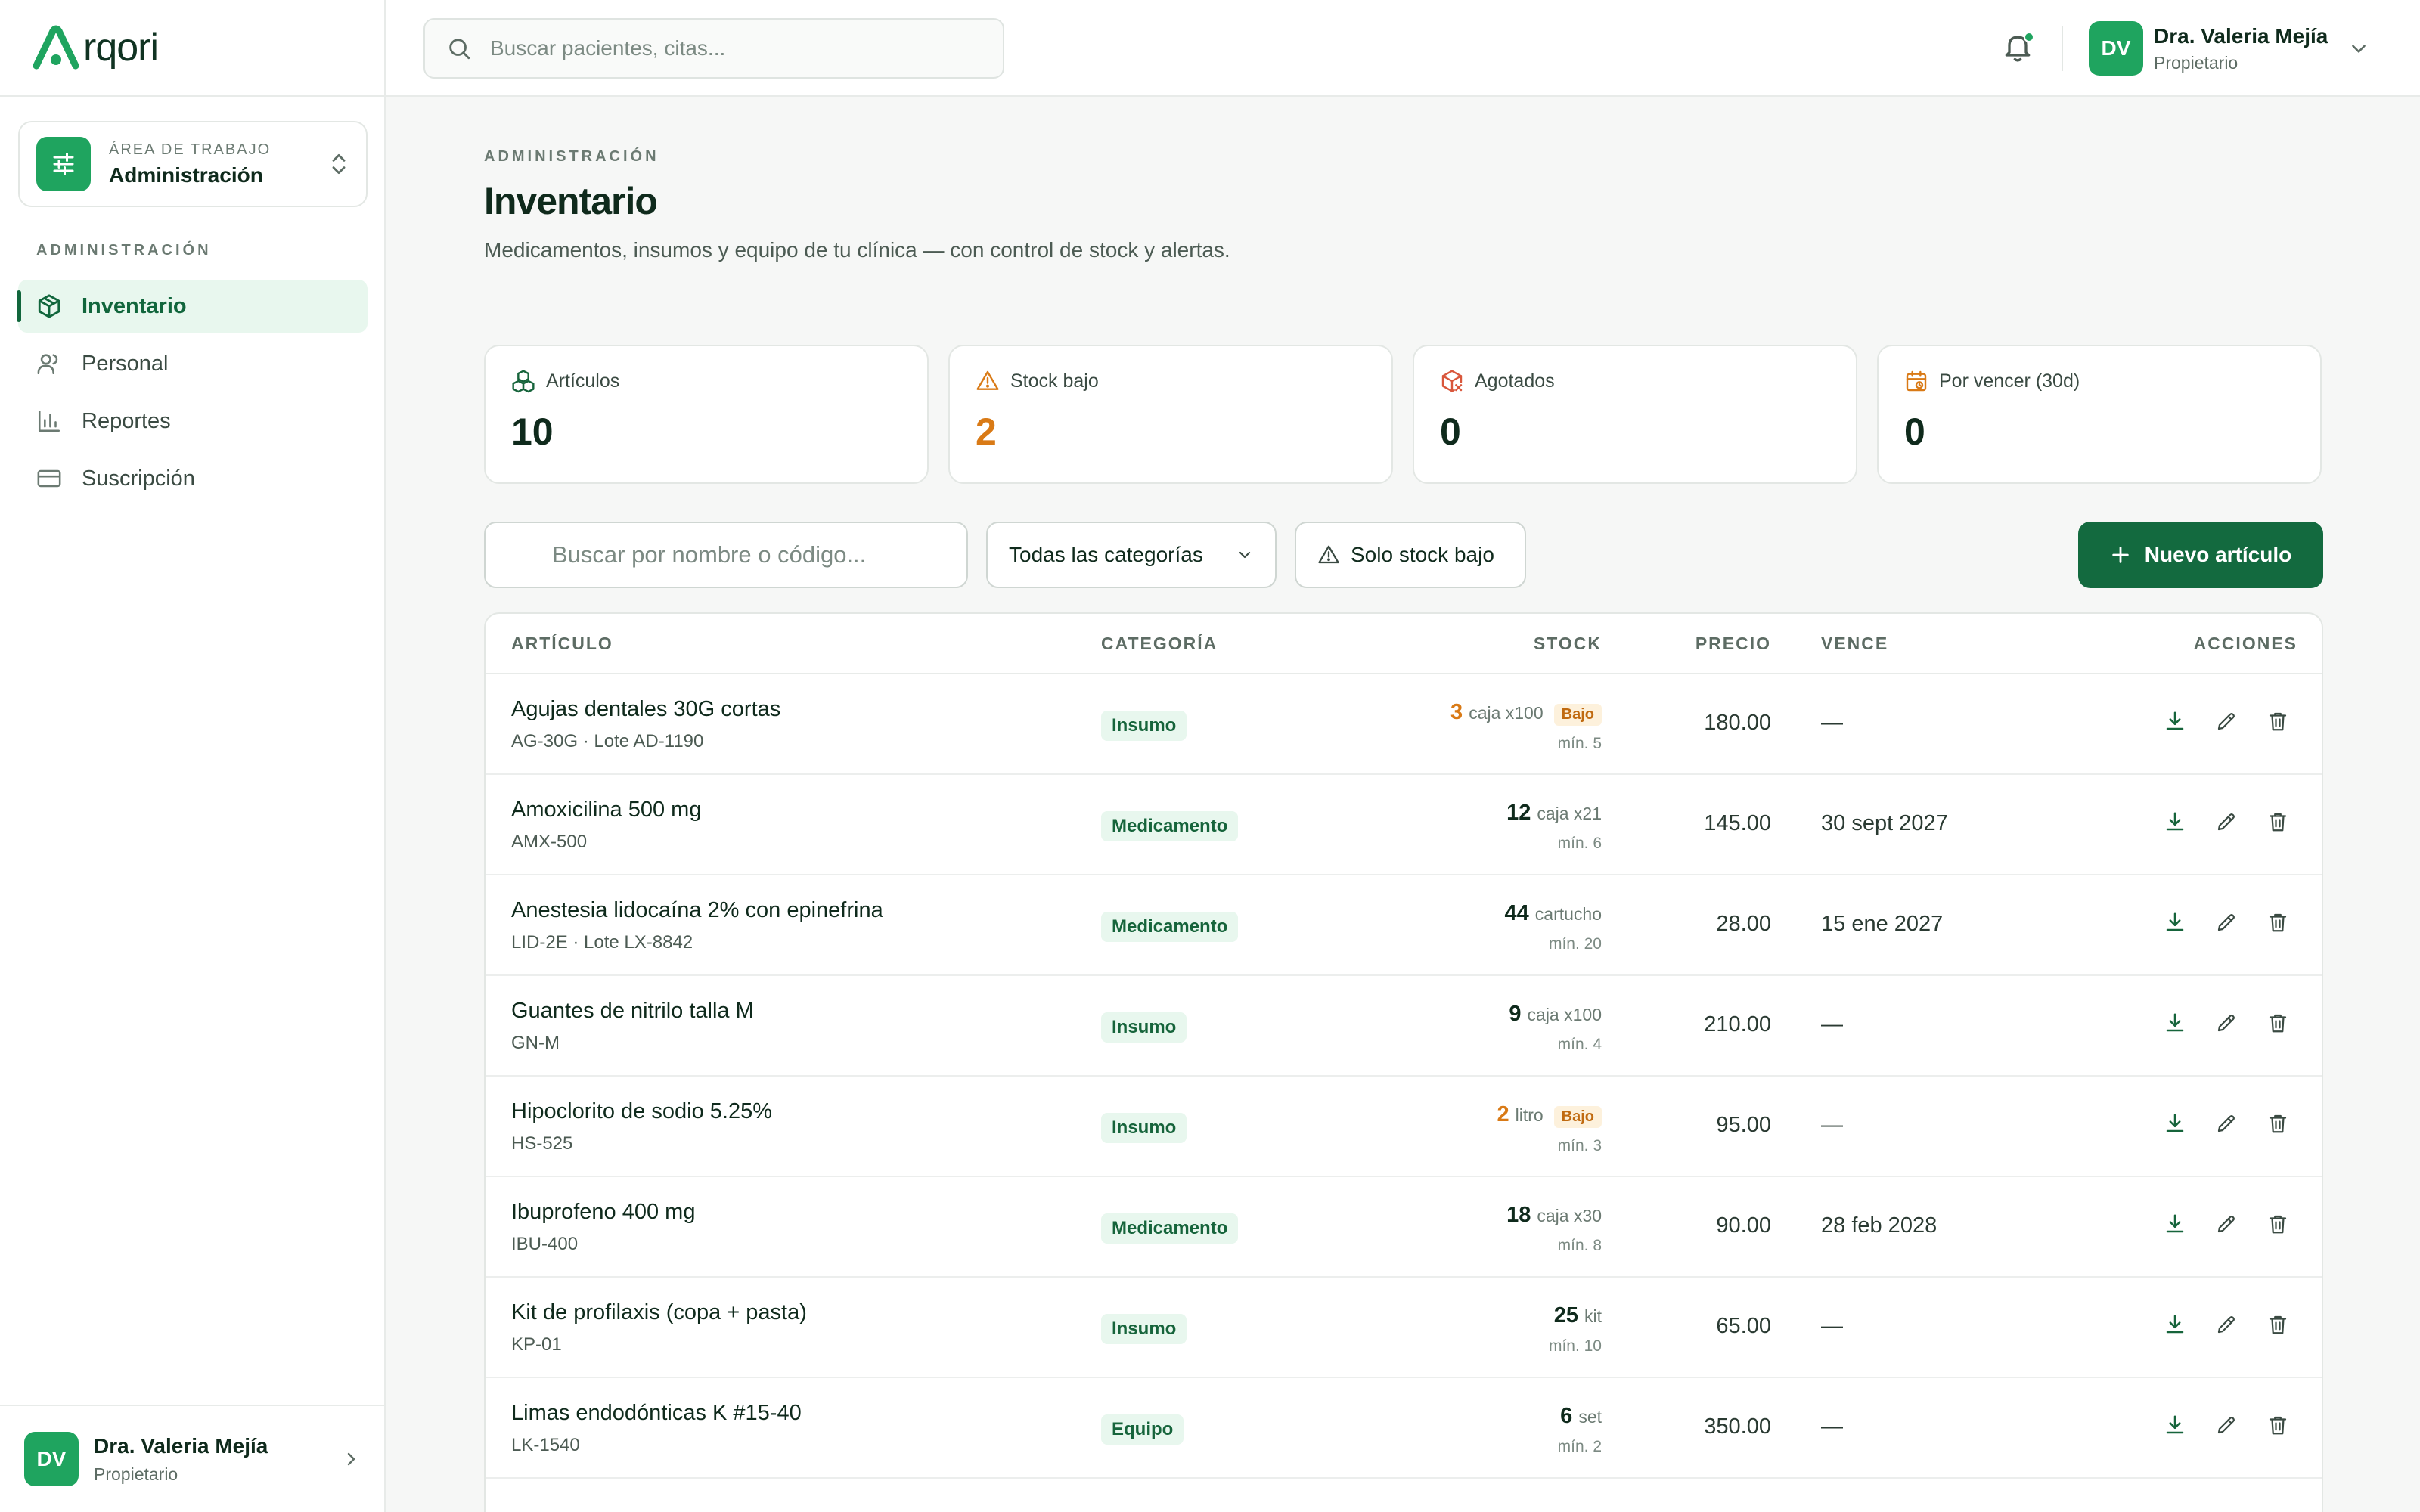 The width and height of the screenshot is (2420, 1512). Describe the element at coordinates (192, 48) in the screenshot. I see `brand-logo: rqori` at that location.